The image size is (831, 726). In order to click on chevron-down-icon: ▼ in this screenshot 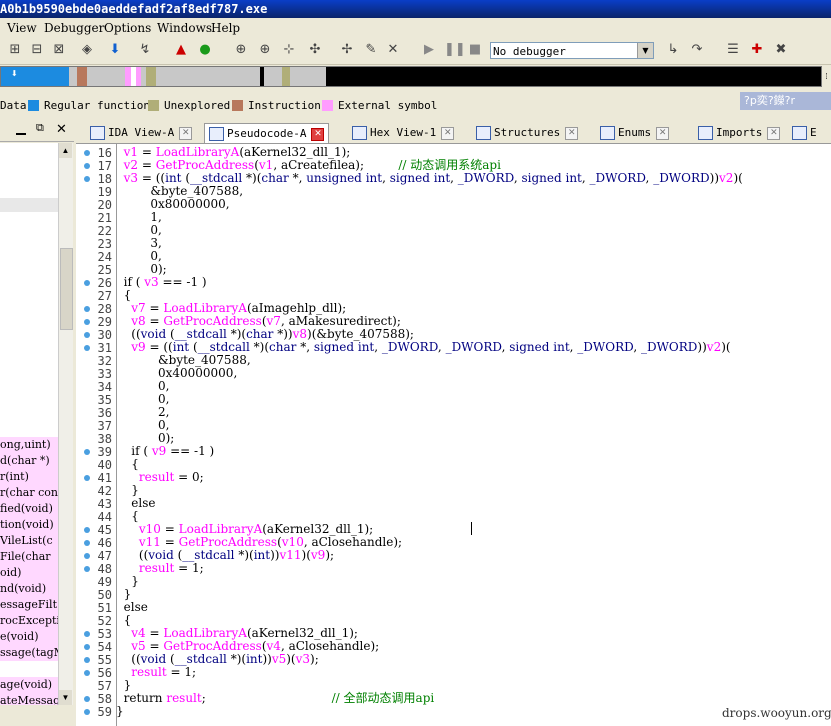, I will do `click(645, 50)`.